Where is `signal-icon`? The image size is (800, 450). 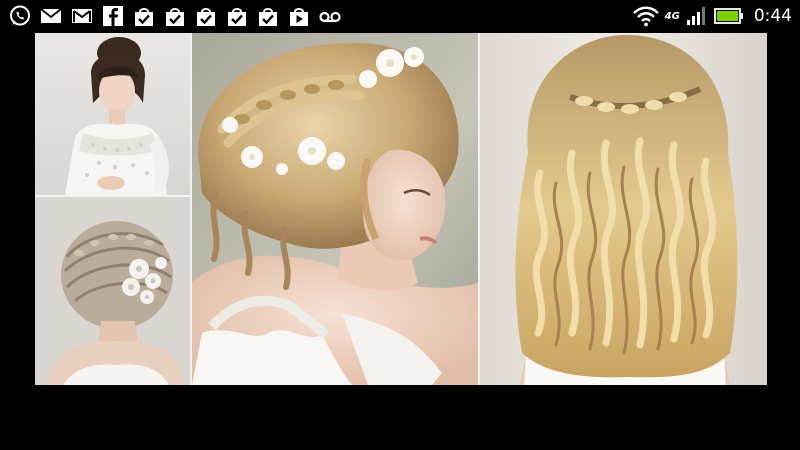 signal-icon is located at coordinates (695, 16).